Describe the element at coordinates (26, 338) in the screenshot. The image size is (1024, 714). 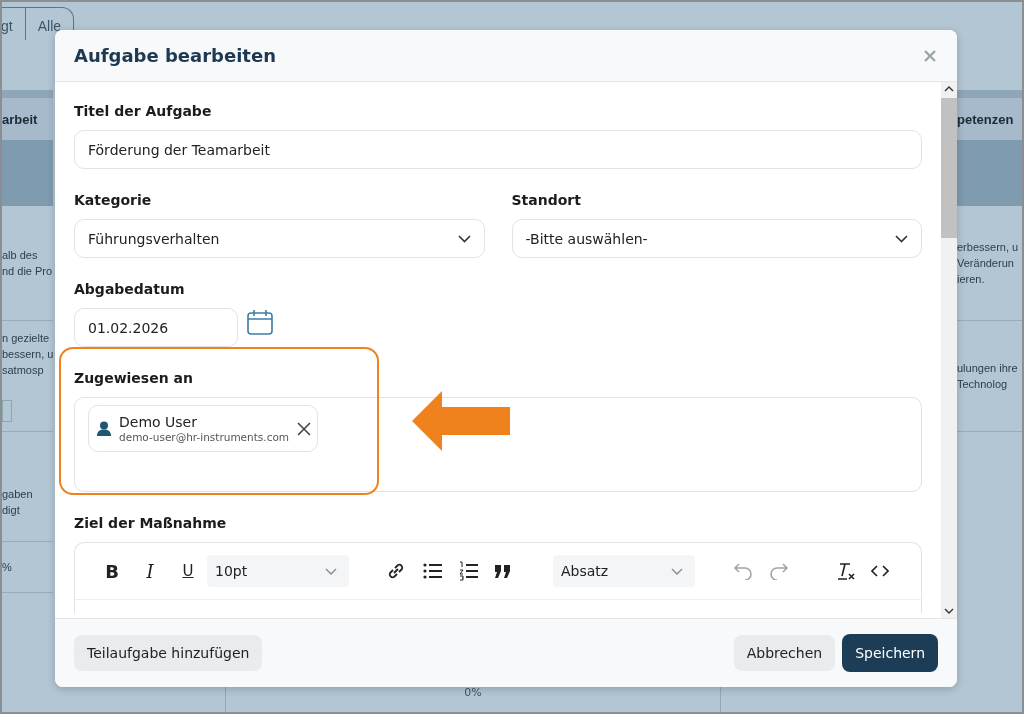
I see `table-text: n gezielte` at that location.